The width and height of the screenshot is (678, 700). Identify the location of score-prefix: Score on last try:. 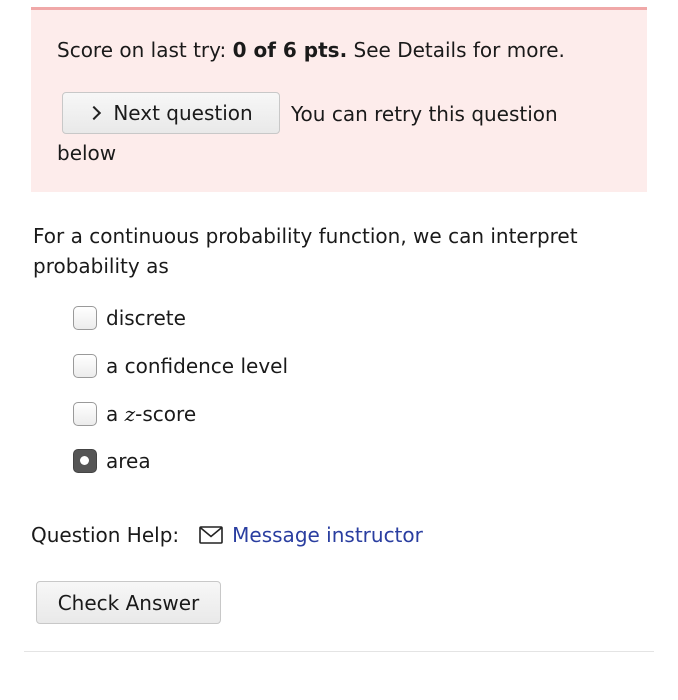
(145, 50).